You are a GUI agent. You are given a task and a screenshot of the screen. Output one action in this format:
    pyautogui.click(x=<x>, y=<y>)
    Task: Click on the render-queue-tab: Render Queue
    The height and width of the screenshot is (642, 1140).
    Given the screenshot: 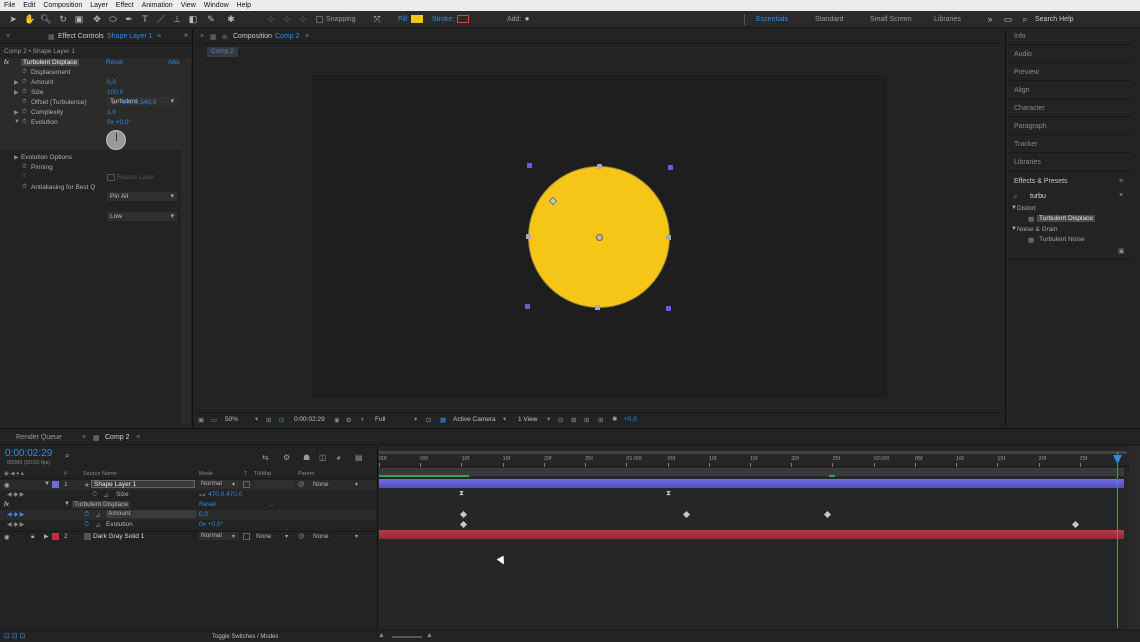 What is the action you would take?
    pyautogui.click(x=39, y=437)
    